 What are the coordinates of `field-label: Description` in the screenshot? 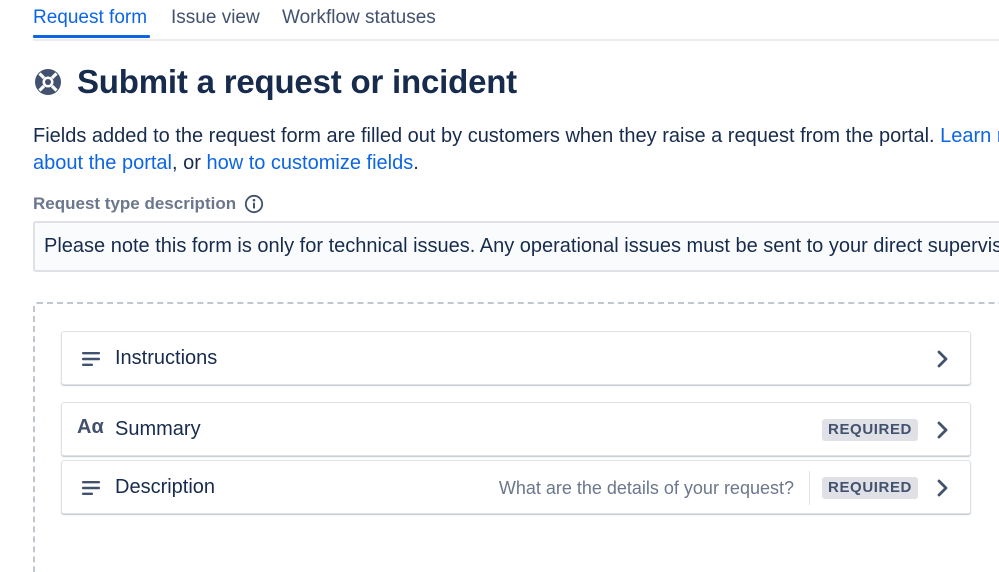 It's located at (165, 487).